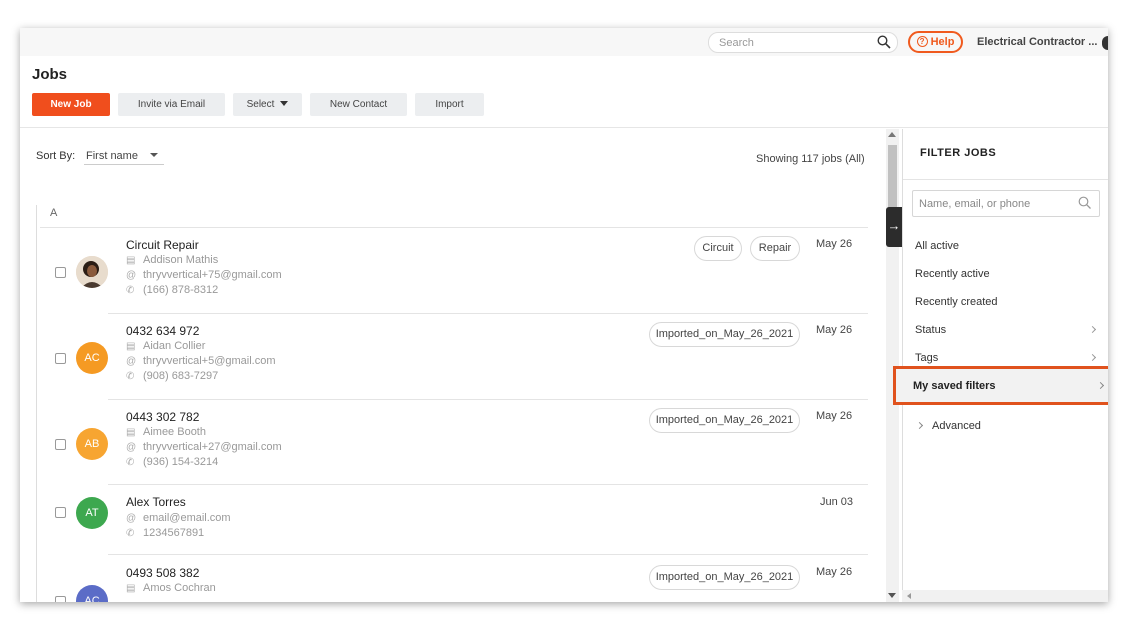  Describe the element at coordinates (810, 159) in the screenshot. I see `results-count: Showing 117 jobs (All)` at that location.